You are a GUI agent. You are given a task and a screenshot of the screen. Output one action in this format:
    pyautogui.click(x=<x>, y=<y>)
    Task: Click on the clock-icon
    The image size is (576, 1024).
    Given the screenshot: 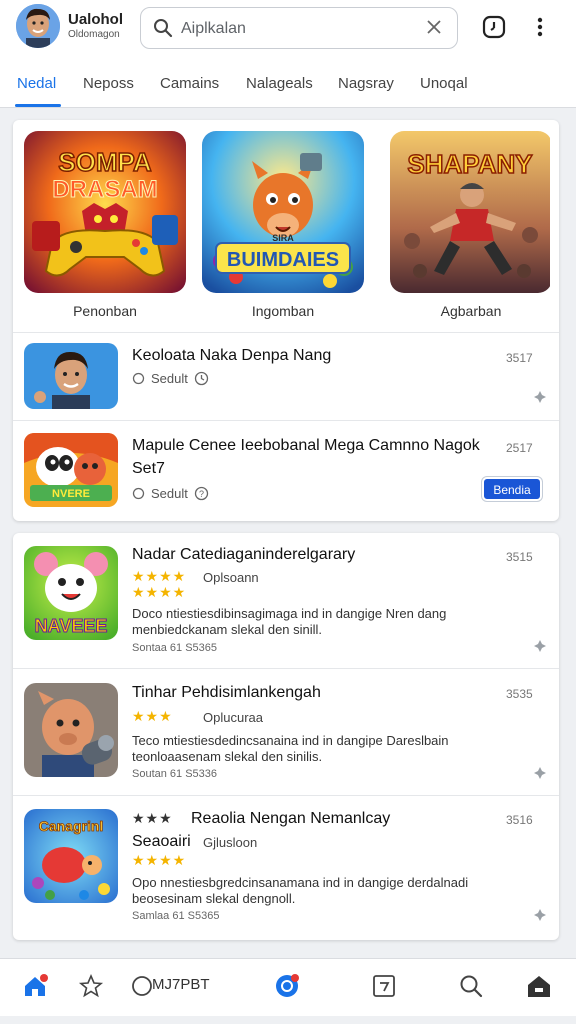 What is the action you would take?
    pyautogui.click(x=201, y=378)
    